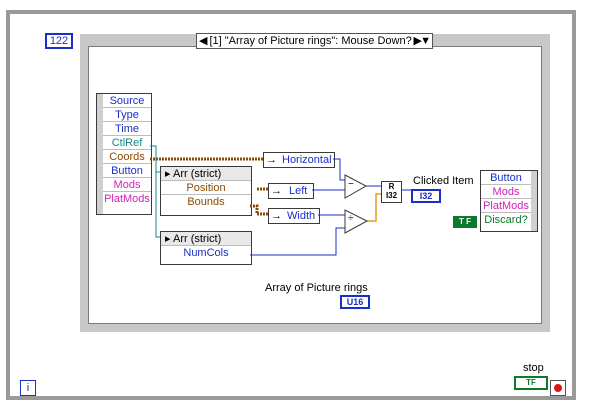 Image resolution: width=589 pixels, height=417 pixels. I want to click on array-control: U16, so click(355, 302).